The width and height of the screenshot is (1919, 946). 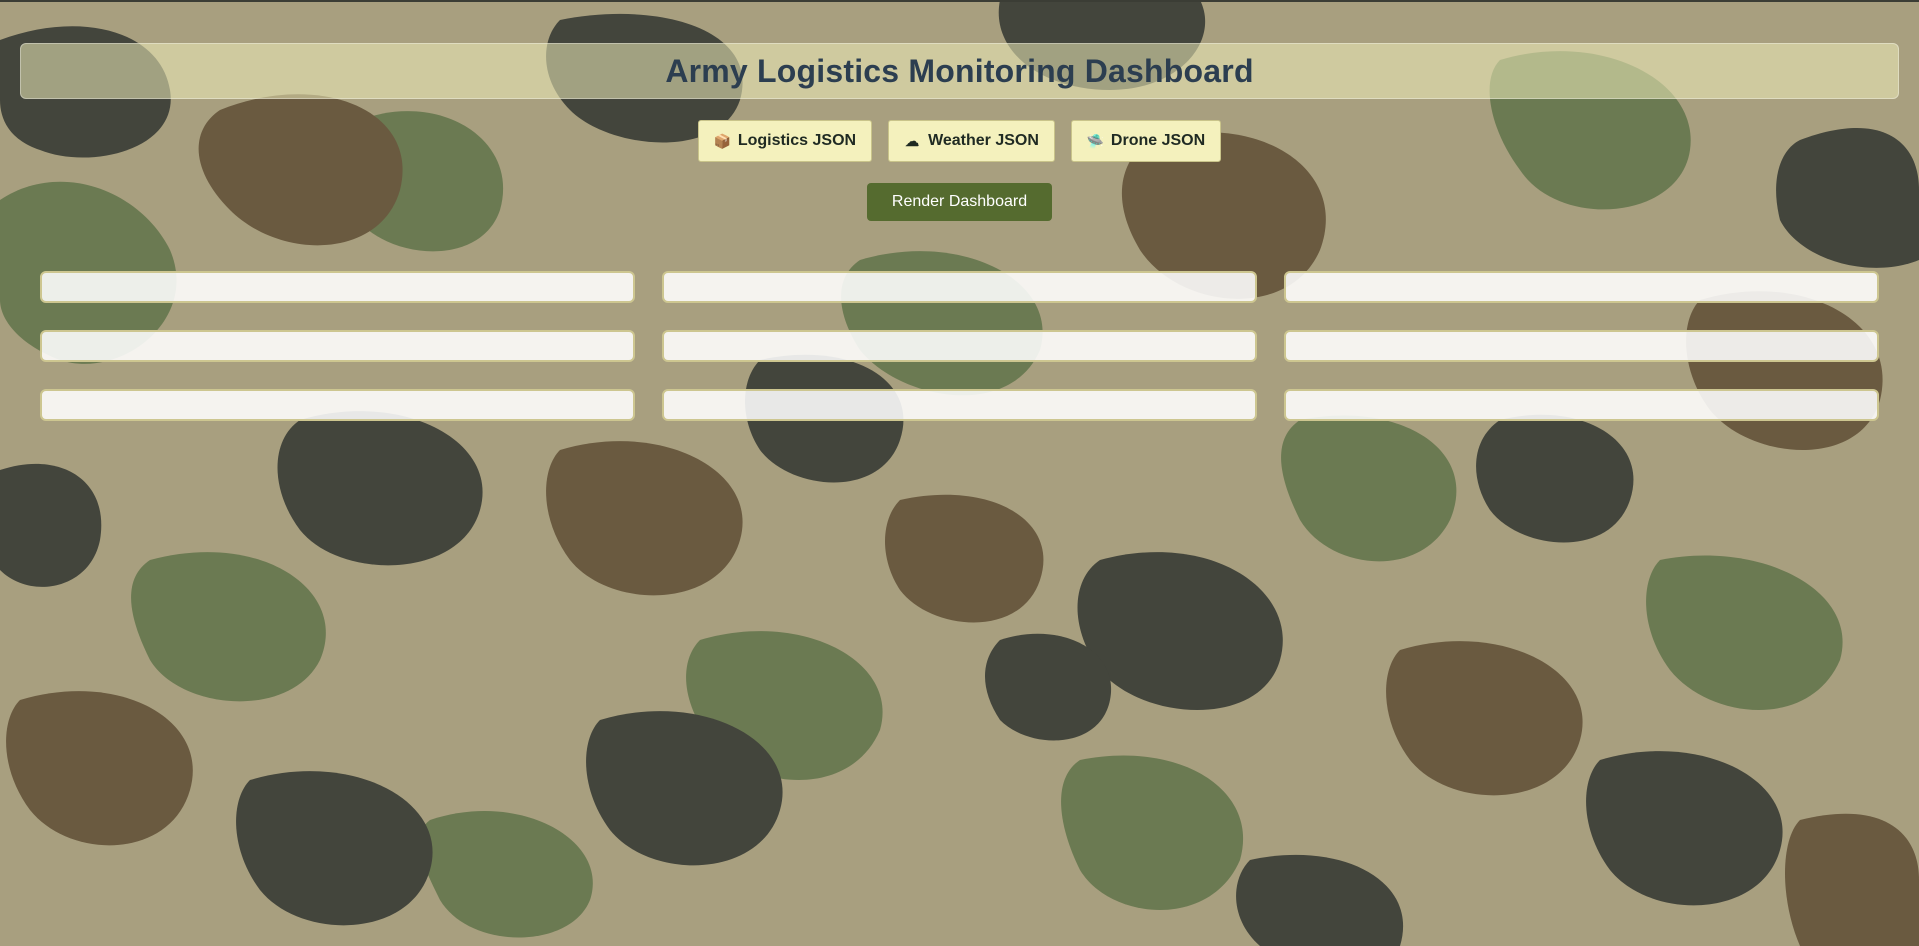 I want to click on weather-json-button: ☁ Weather JSON, so click(x=971, y=141).